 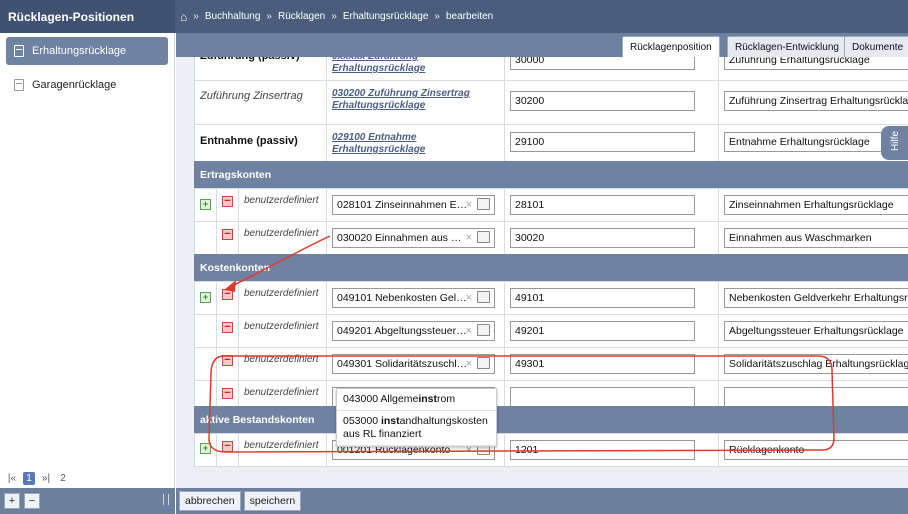 I want to click on account-number-field: 49301, so click(x=602, y=364).